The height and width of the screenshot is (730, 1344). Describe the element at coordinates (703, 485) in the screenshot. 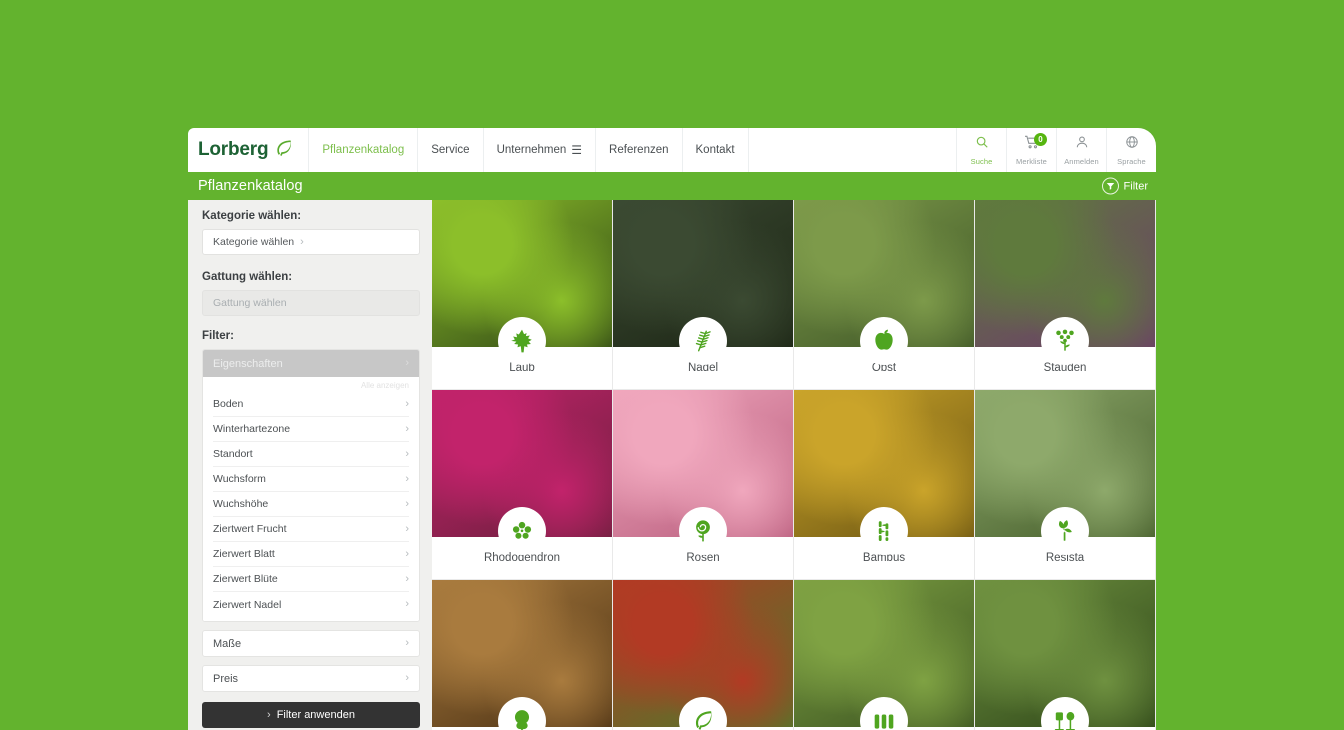

I see `category-tile: Rosen` at that location.